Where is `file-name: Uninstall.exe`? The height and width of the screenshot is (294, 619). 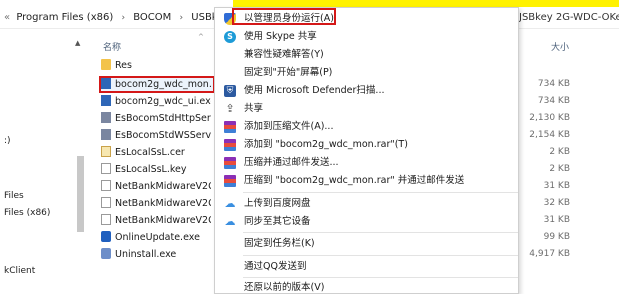 file-name: Uninstall.exe is located at coordinates (146, 254).